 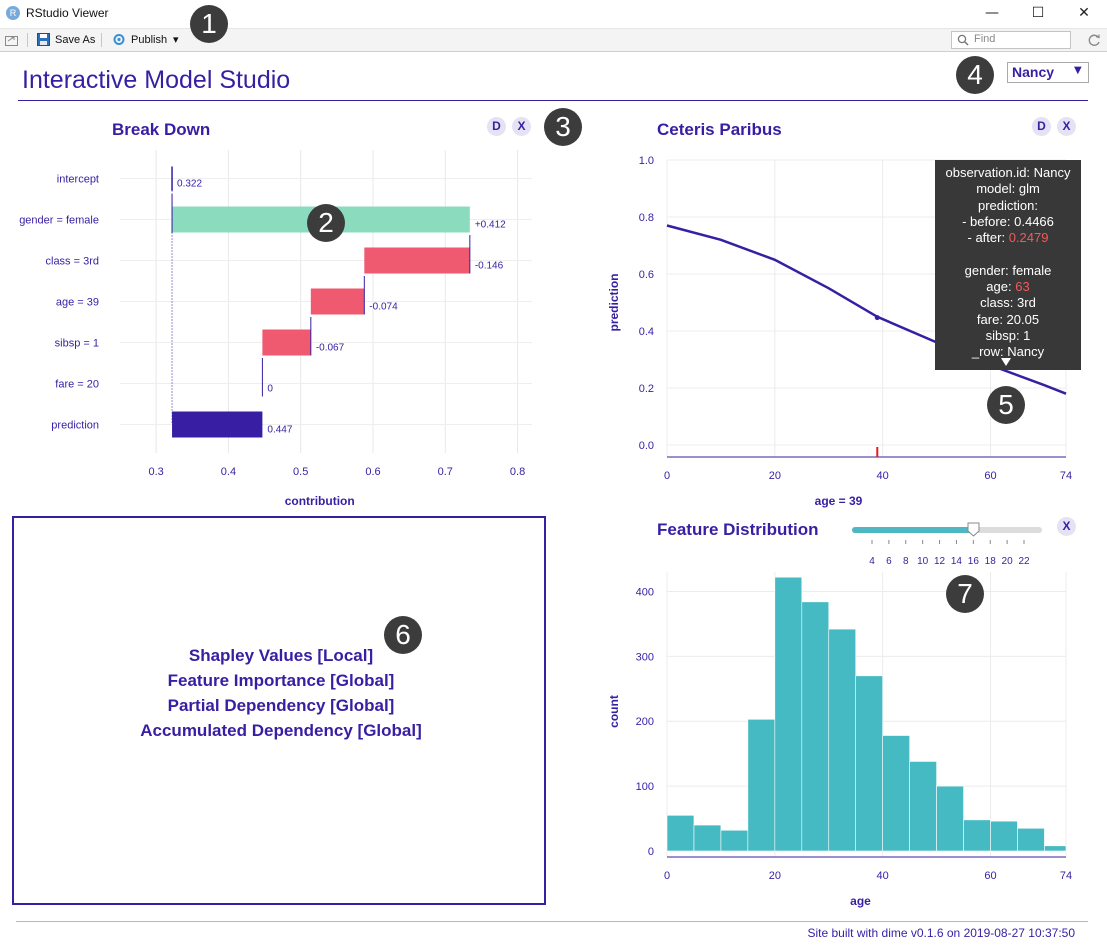 I want to click on cp-y-axis-title: prediction, so click(x=614, y=302).